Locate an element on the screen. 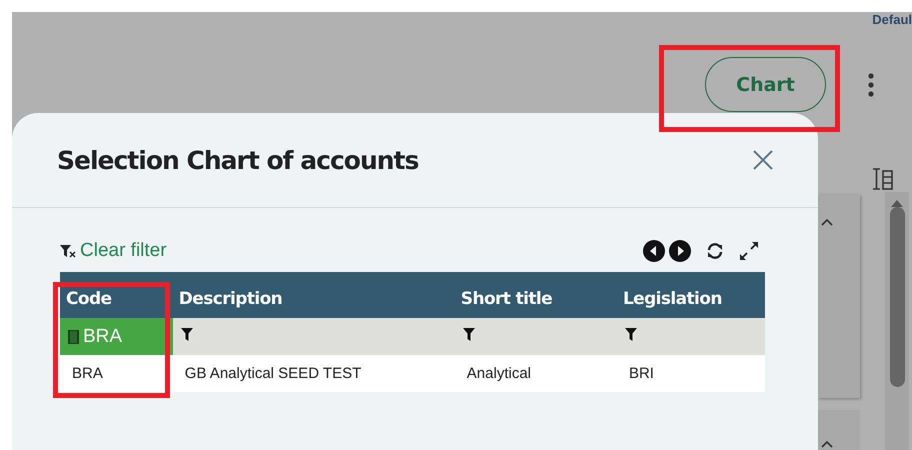  user-label: Defaul is located at coordinates (892, 19).